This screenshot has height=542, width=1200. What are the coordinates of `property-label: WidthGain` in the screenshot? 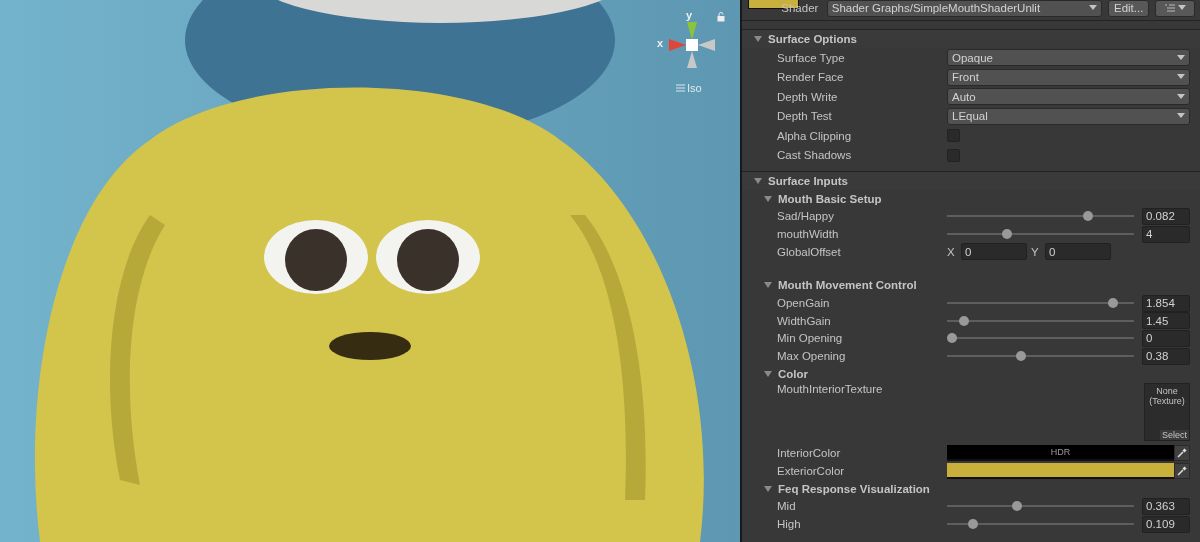 It's located at (804, 320).